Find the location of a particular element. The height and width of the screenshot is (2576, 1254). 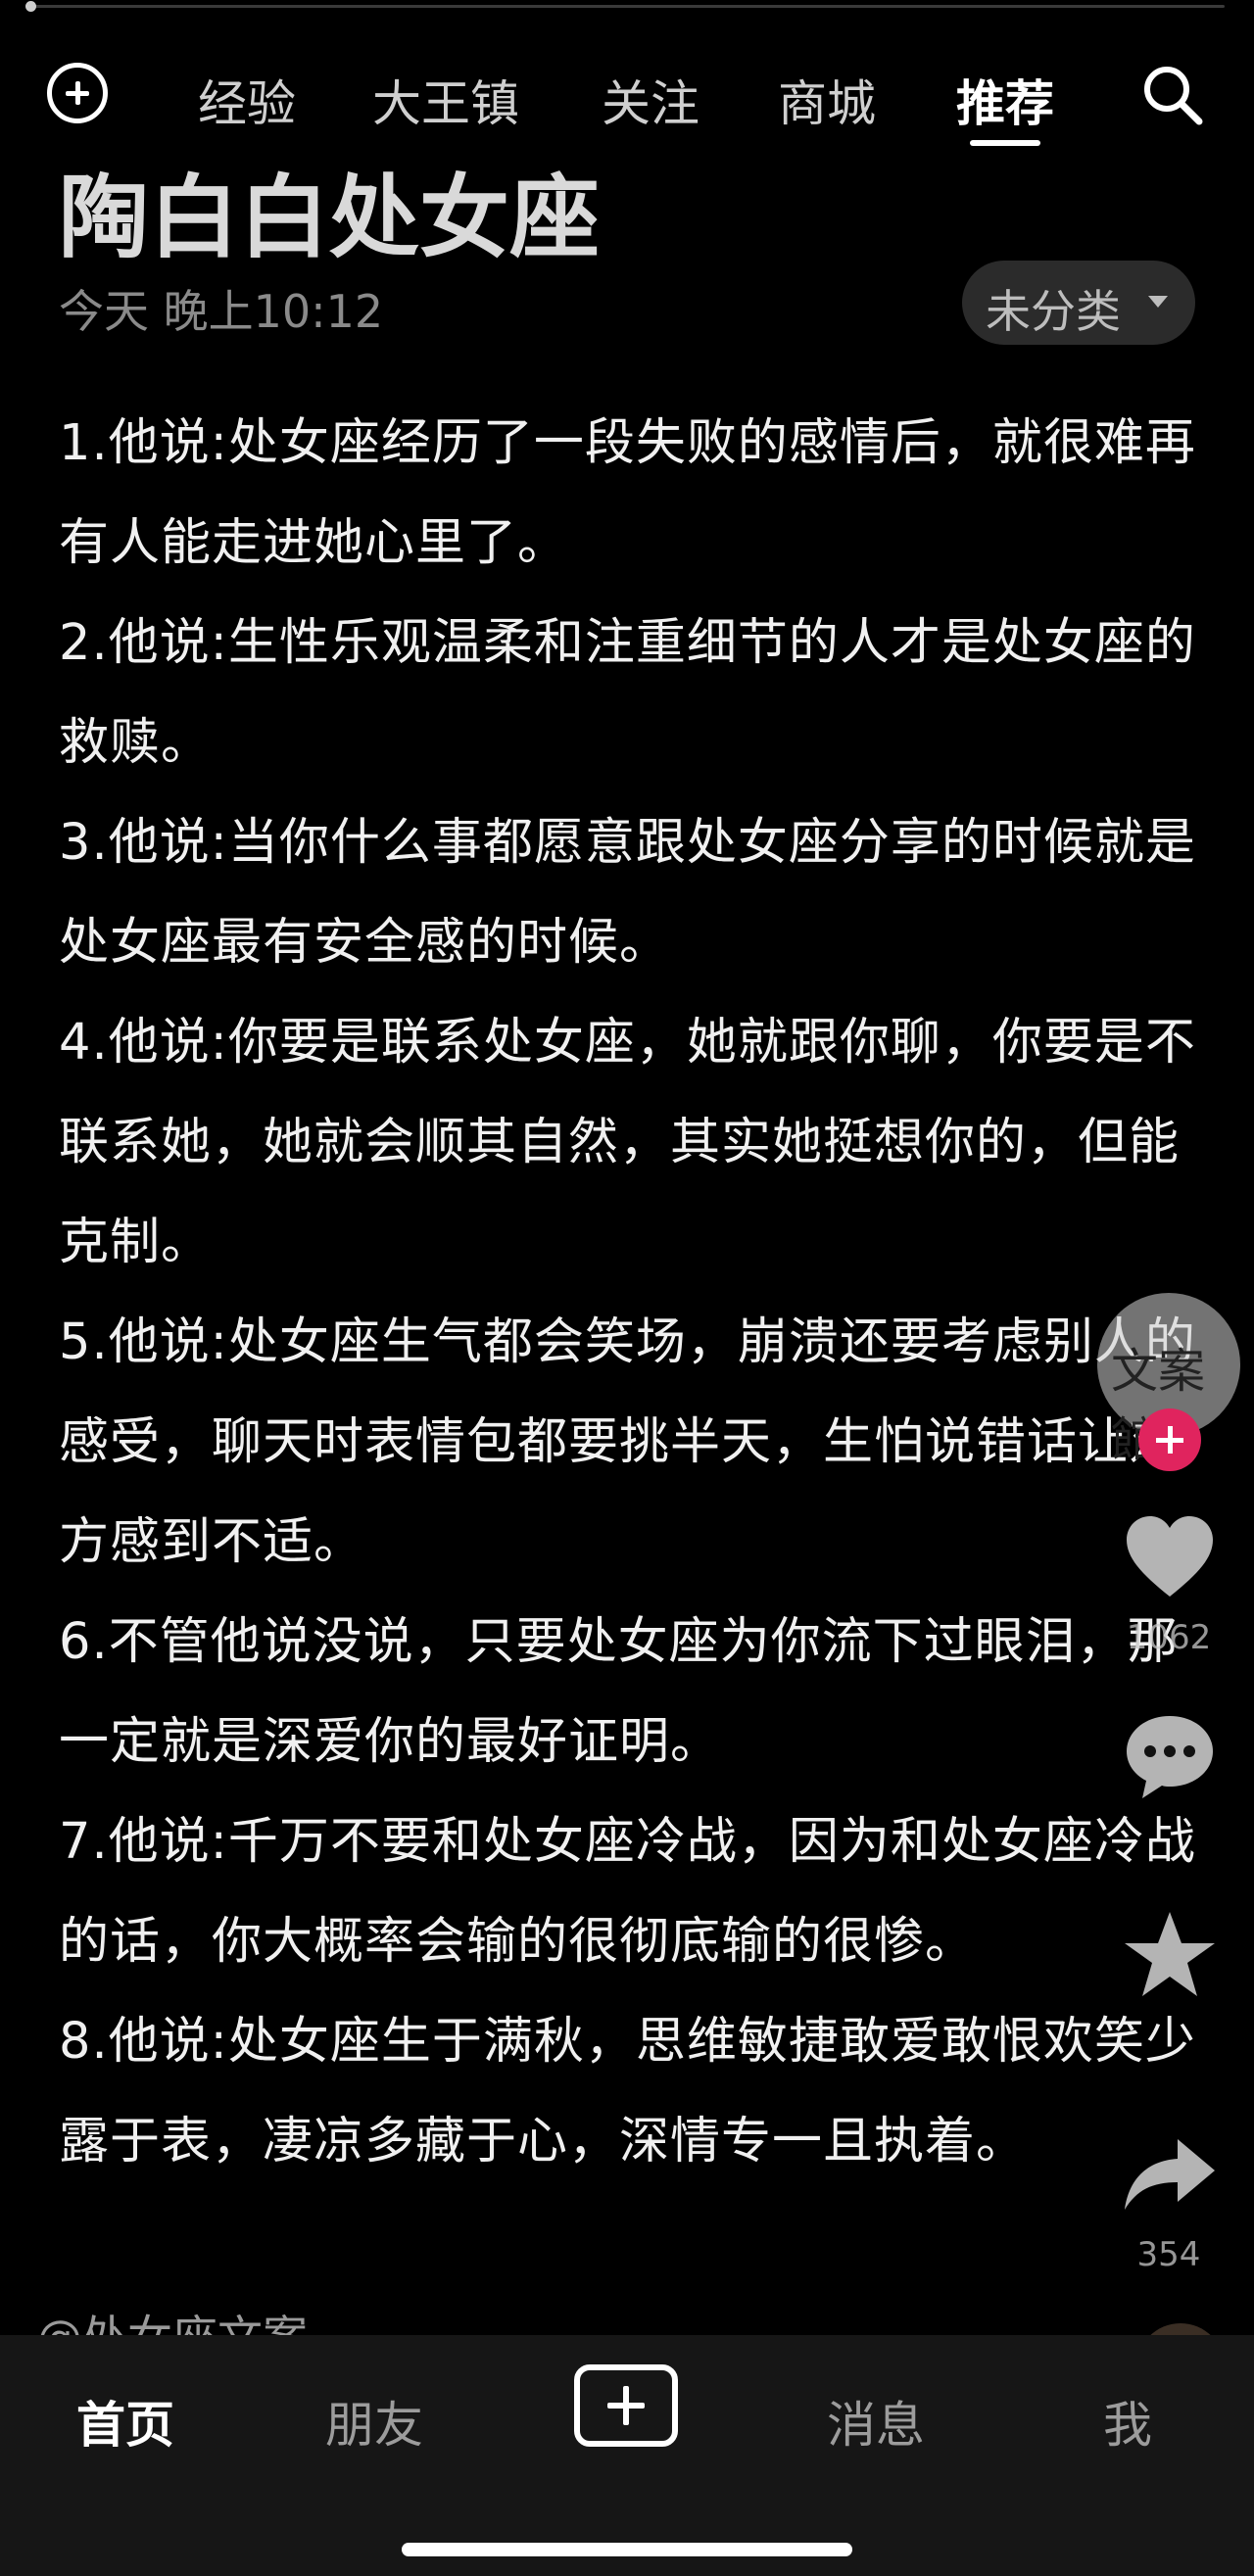

star-icon is located at coordinates (1170, 1955).